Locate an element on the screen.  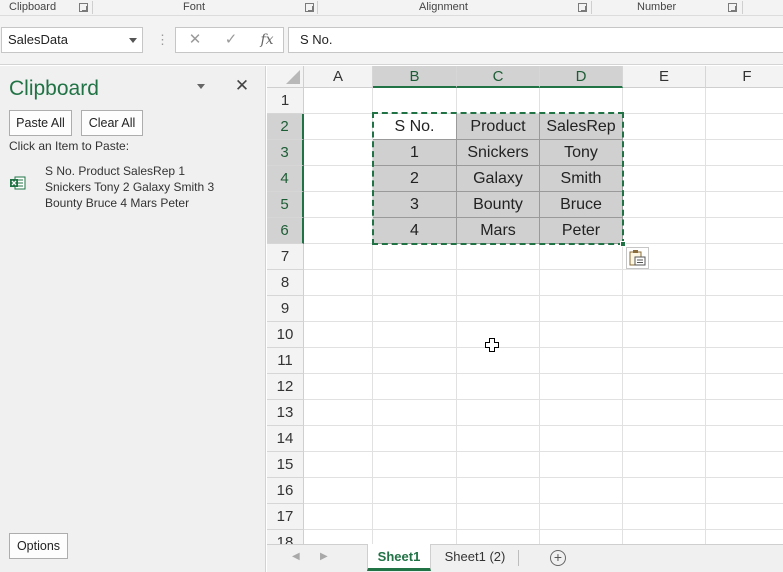
row-header: 12 is located at coordinates (285, 387).